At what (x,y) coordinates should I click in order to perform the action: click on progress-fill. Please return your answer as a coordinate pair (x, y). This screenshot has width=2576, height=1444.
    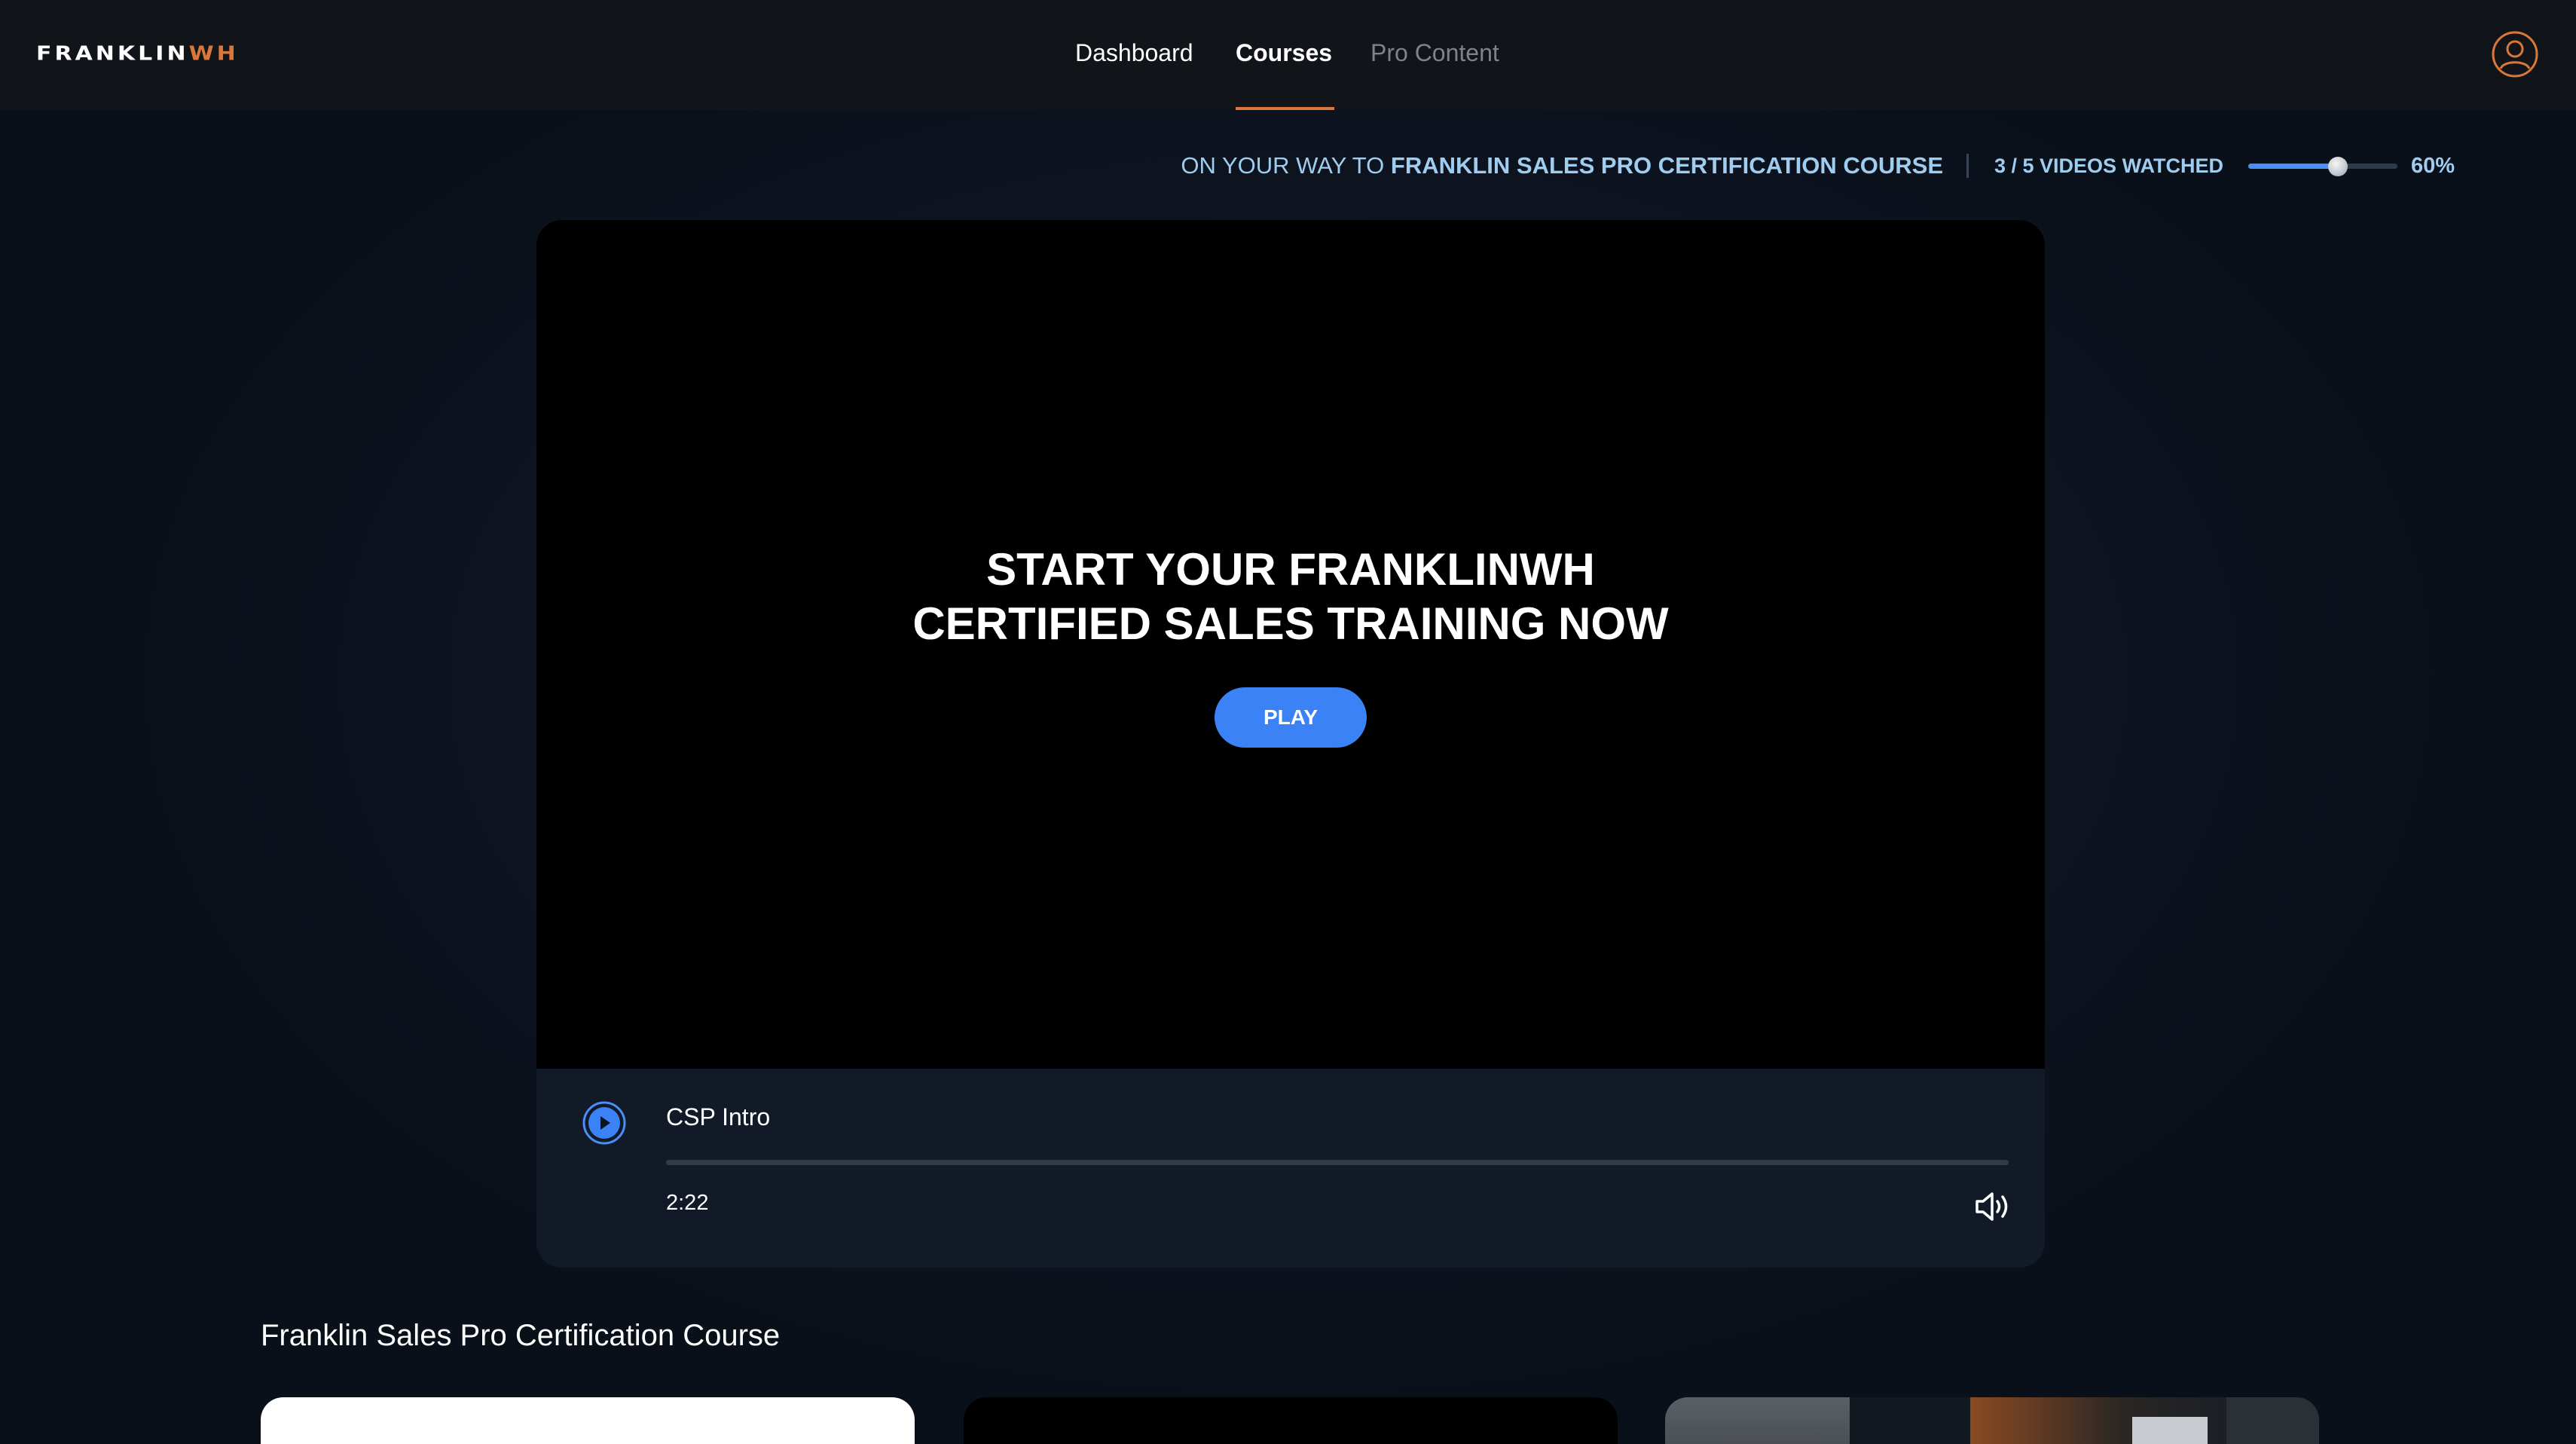
    Looking at the image, I should click on (2293, 166).